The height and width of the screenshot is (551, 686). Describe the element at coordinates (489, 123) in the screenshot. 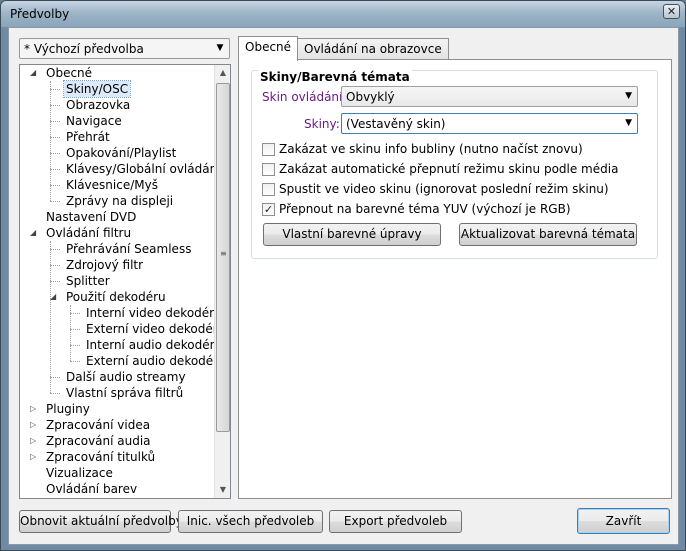

I see `skins-select: (Vestavěný skin) ▼` at that location.